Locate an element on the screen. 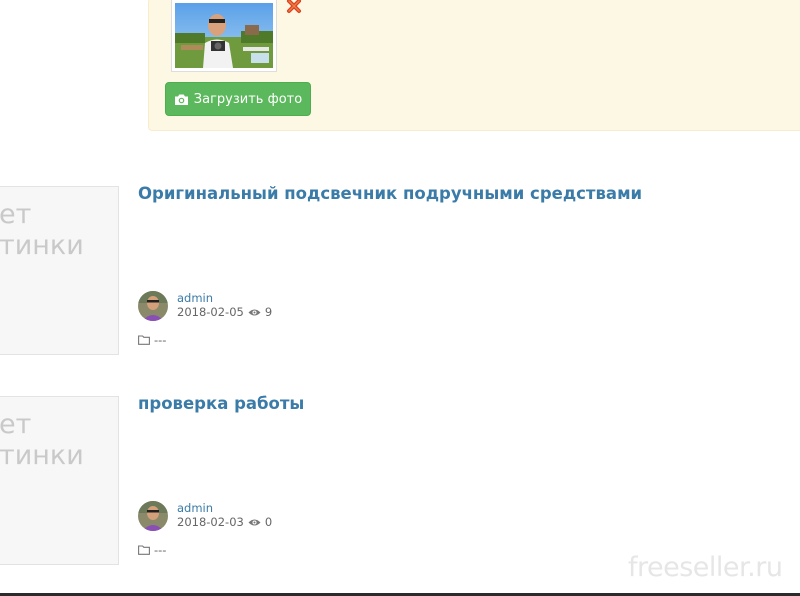  view-count: 9 is located at coordinates (268, 312).